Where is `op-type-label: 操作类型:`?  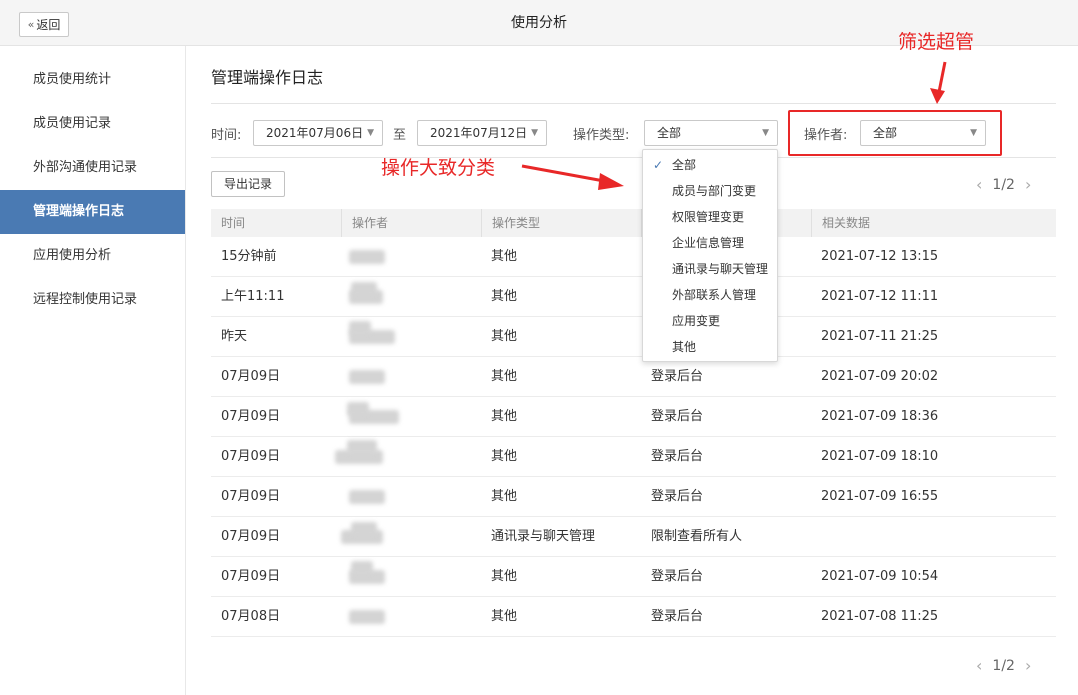 op-type-label: 操作类型: is located at coordinates (601, 135).